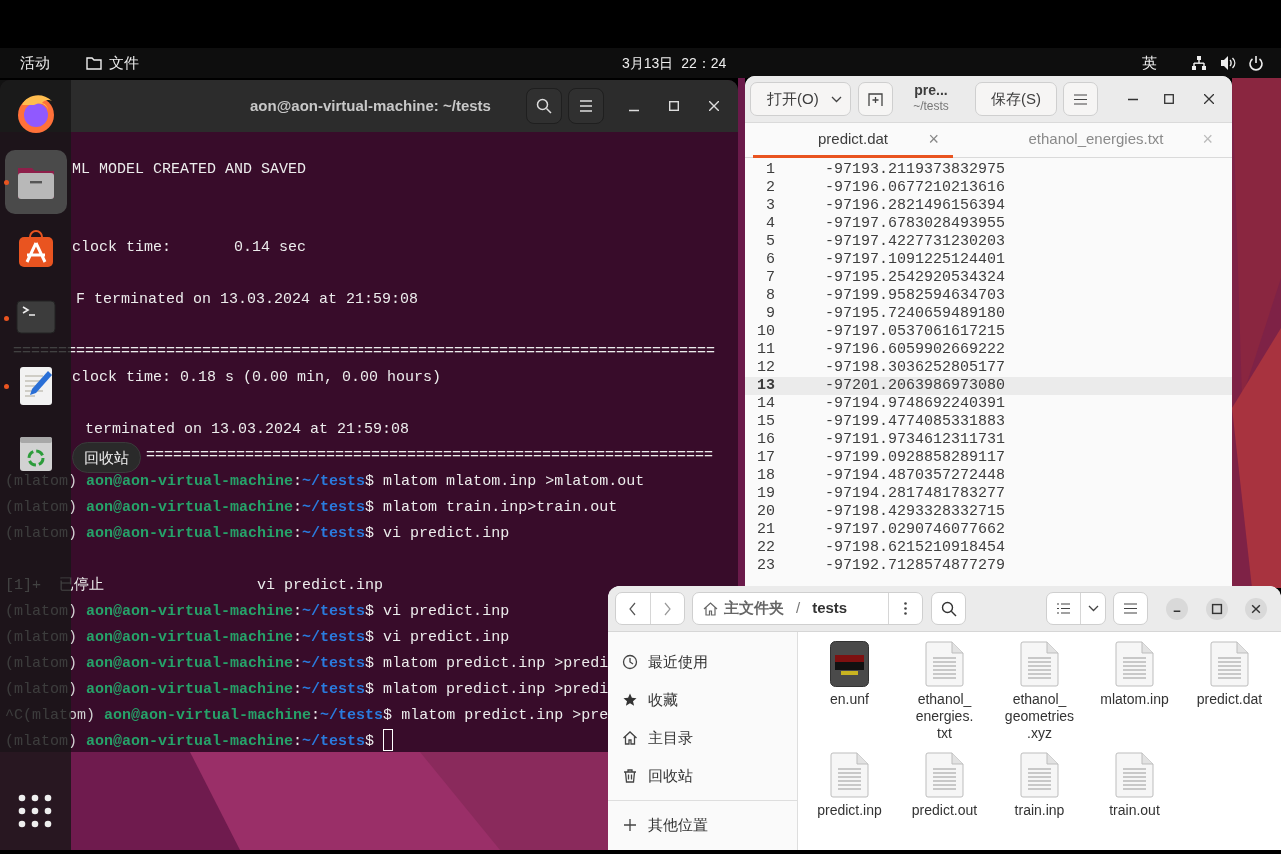 This screenshot has width=1281, height=854. What do you see at coordinates (915, 188) in the screenshot?
I see `code-line: -97196.0677210213616` at bounding box center [915, 188].